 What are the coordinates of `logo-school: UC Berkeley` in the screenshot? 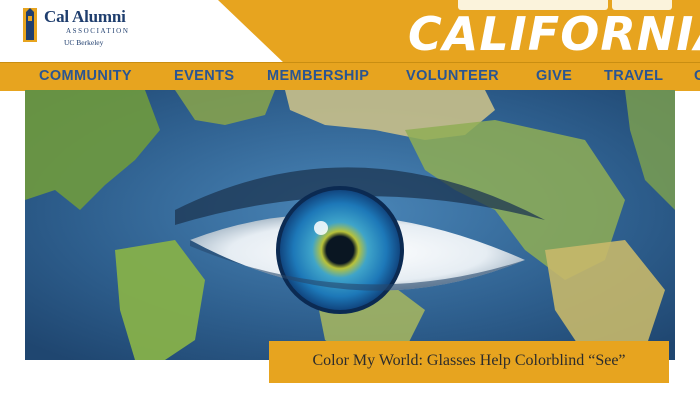 It's located at (84, 42).